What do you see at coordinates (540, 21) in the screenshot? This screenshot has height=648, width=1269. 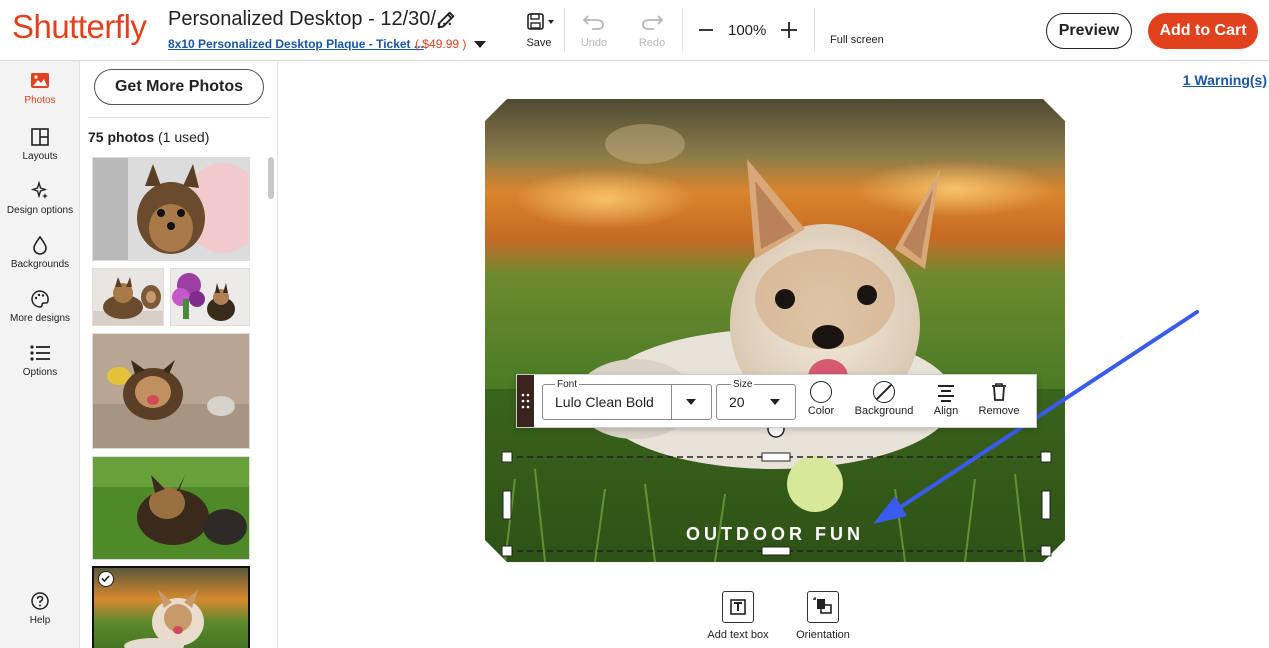 I see `save-icon` at bounding box center [540, 21].